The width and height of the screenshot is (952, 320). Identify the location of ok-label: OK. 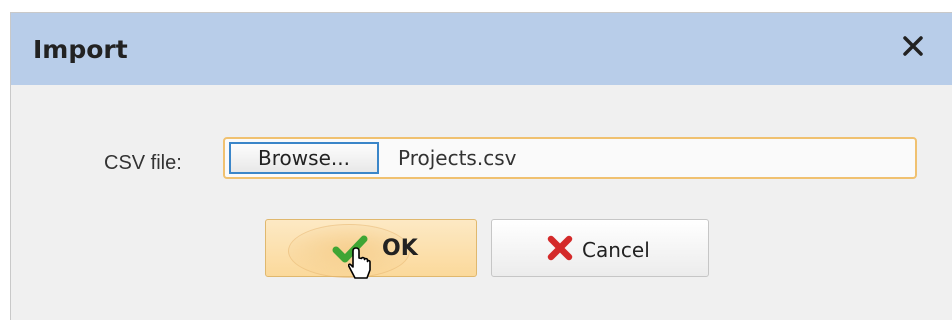
(400, 248).